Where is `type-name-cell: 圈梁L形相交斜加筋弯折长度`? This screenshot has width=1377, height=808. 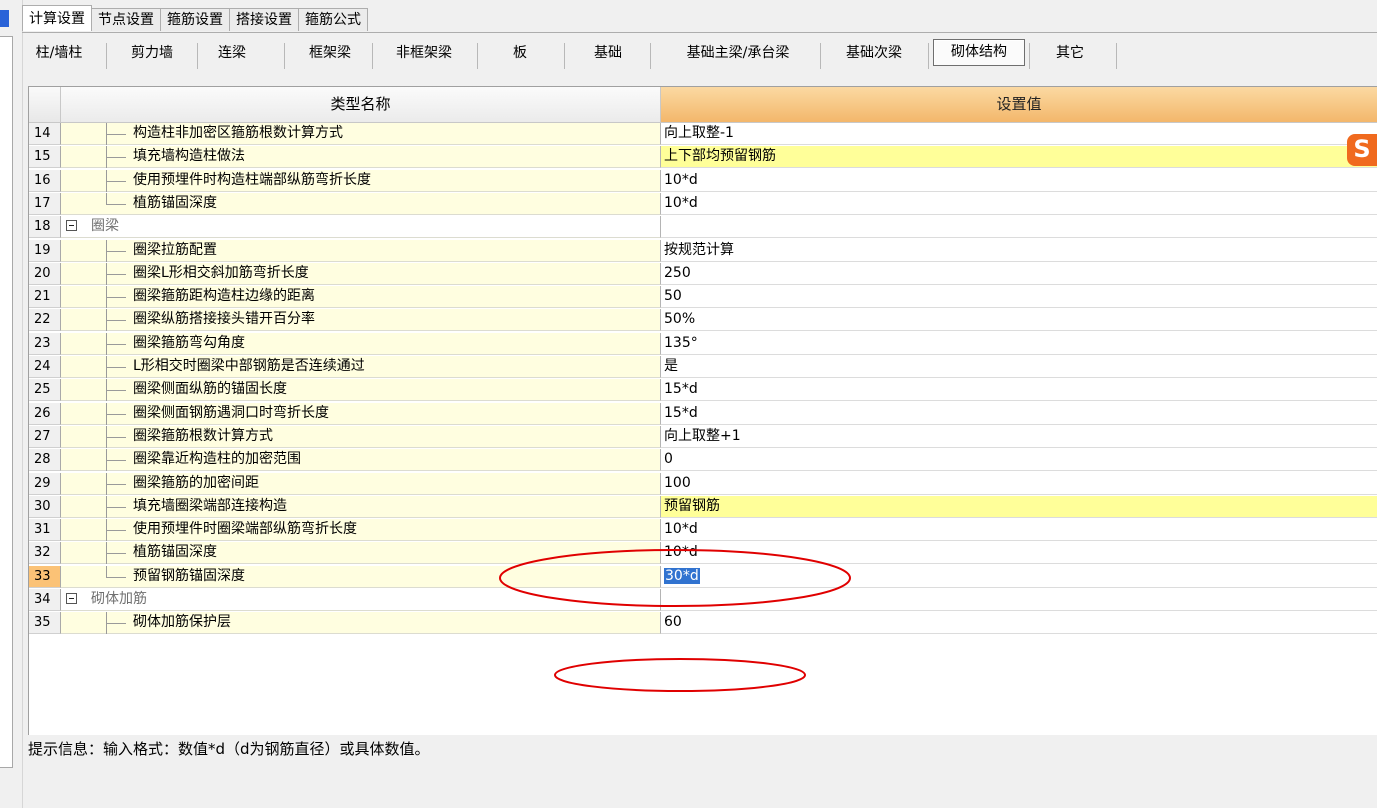
type-name-cell: 圈梁L形相交斜加筋弯折长度 is located at coordinates (361, 273).